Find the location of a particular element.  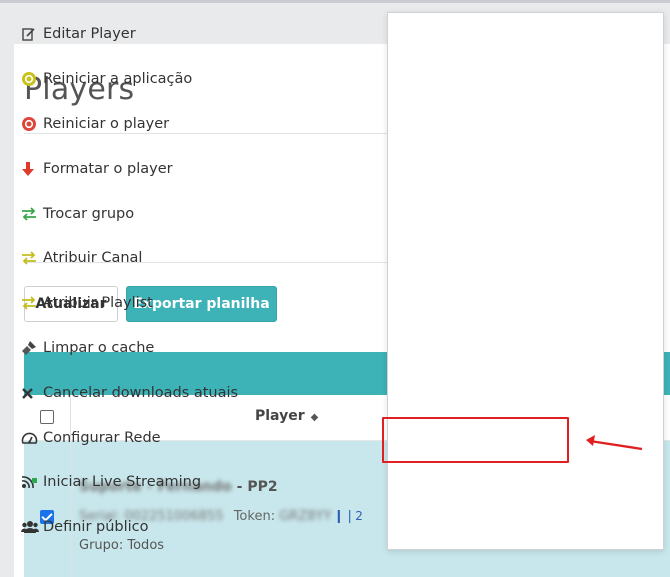

menu-item-swap-group: Trocar grupo is located at coordinates (77, 214).